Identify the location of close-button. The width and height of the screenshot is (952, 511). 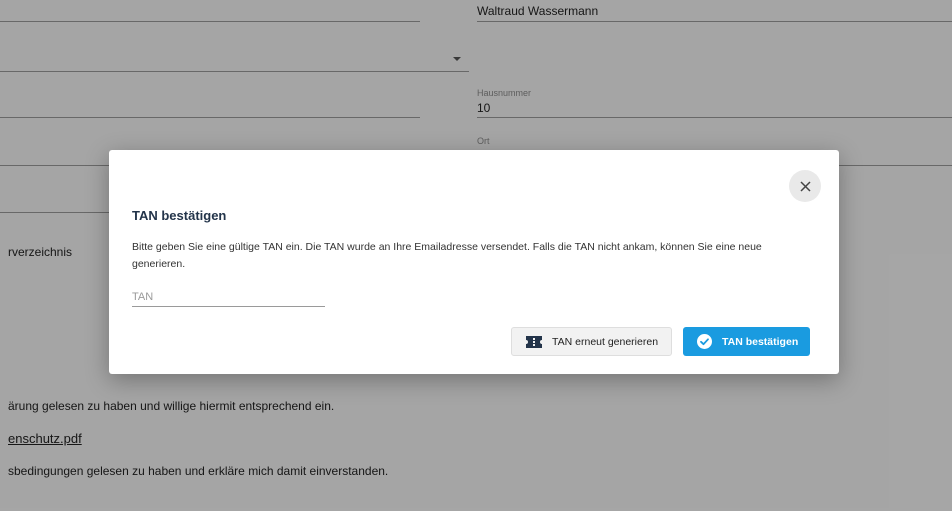
(805, 186).